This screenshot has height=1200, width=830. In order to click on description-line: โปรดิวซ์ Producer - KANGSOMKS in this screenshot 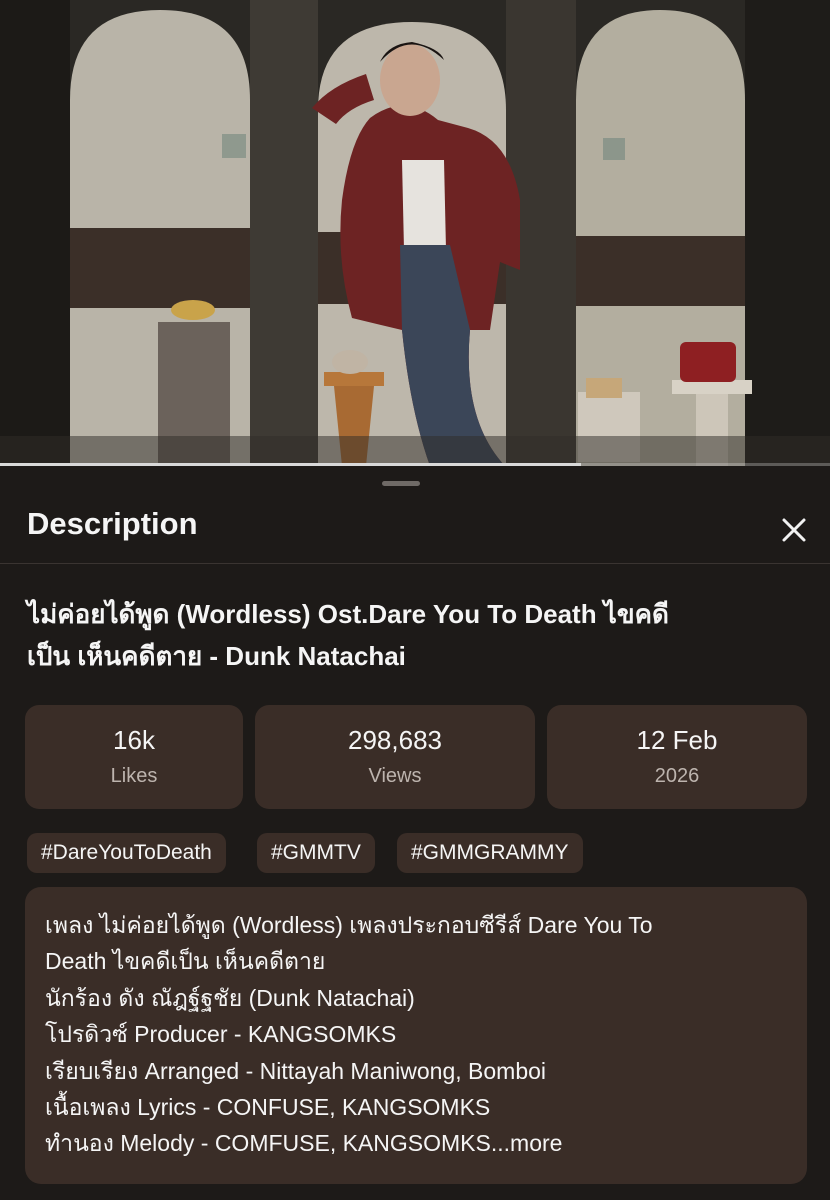, I will do `click(221, 1034)`.